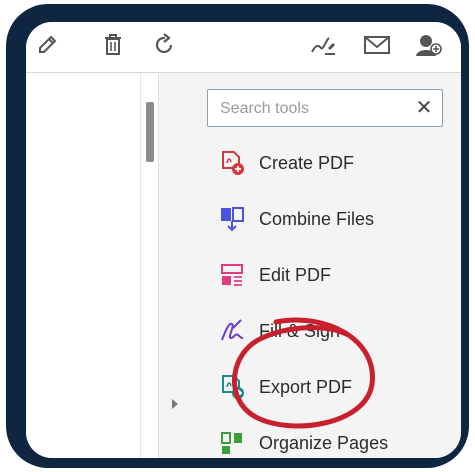 Image resolution: width=475 pixels, height=472 pixels. What do you see at coordinates (232, 443) in the screenshot?
I see `organize-pages-icon` at bounding box center [232, 443].